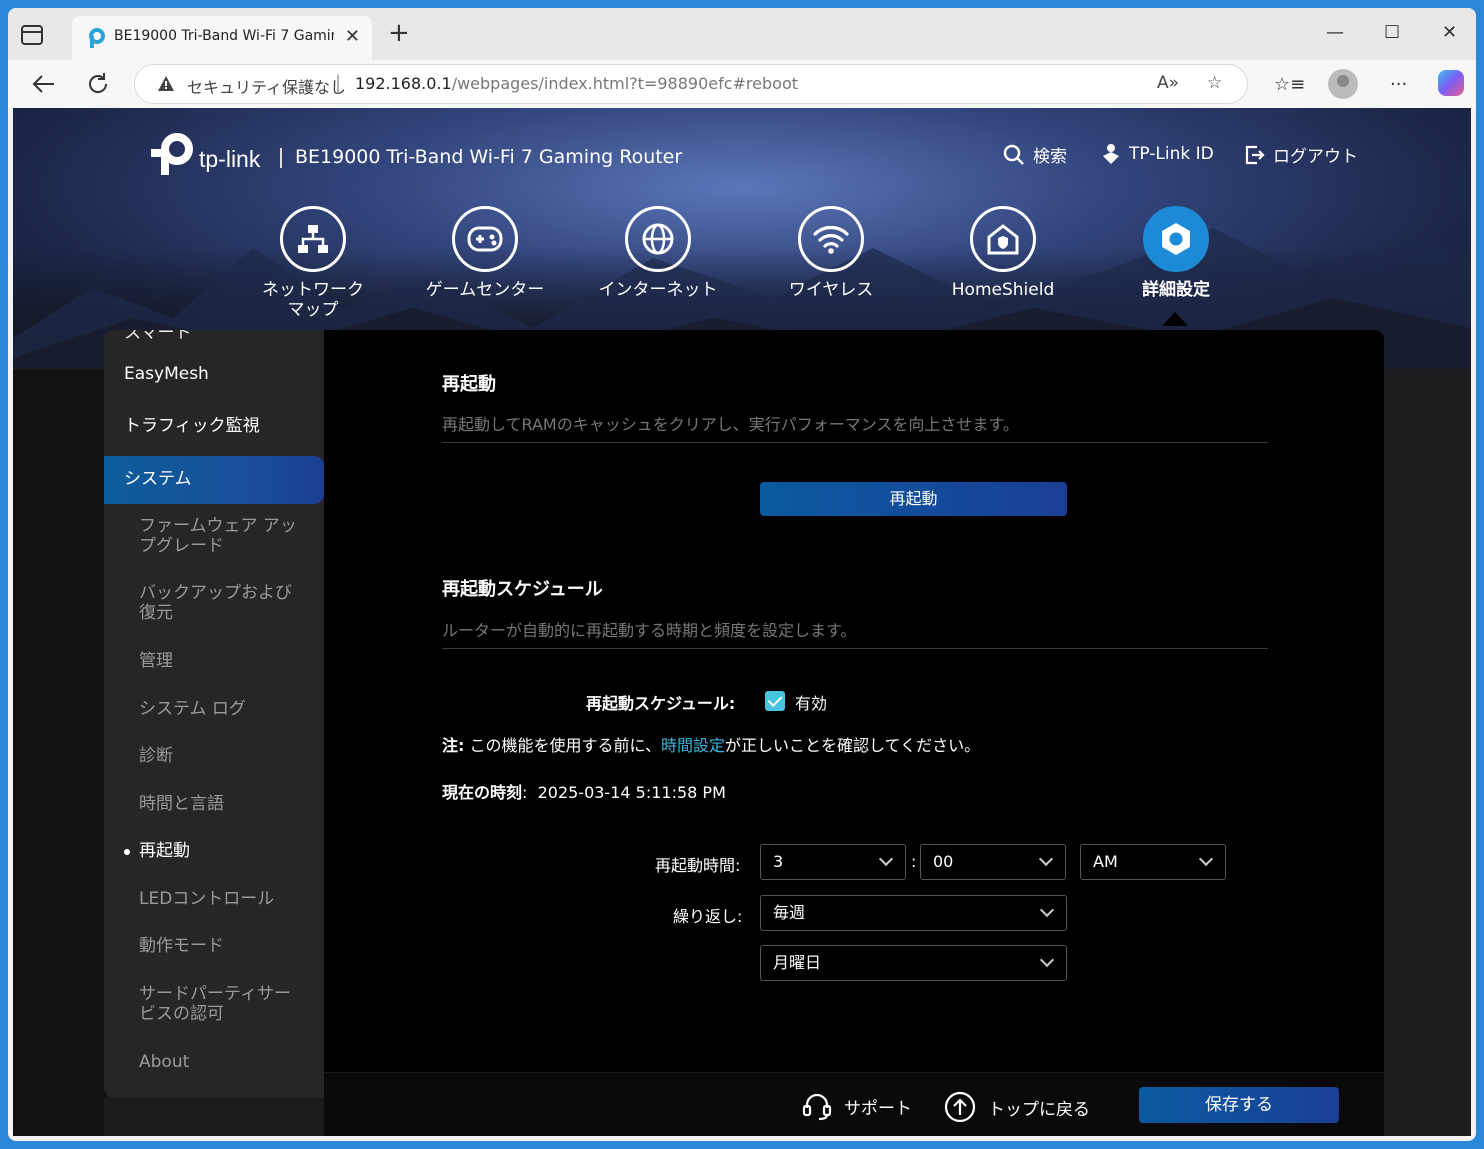 The width and height of the screenshot is (1484, 1149). What do you see at coordinates (224, 946) in the screenshot?
I see `sidebar-sub-mode: 動作モード` at bounding box center [224, 946].